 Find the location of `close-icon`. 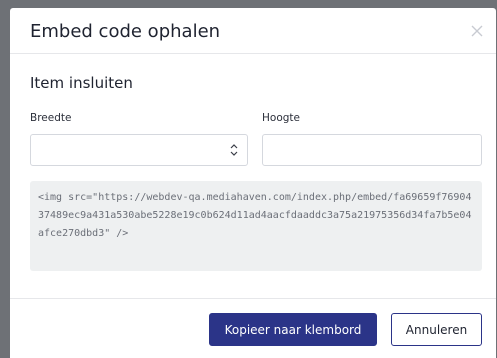

close-icon is located at coordinates (477, 31).